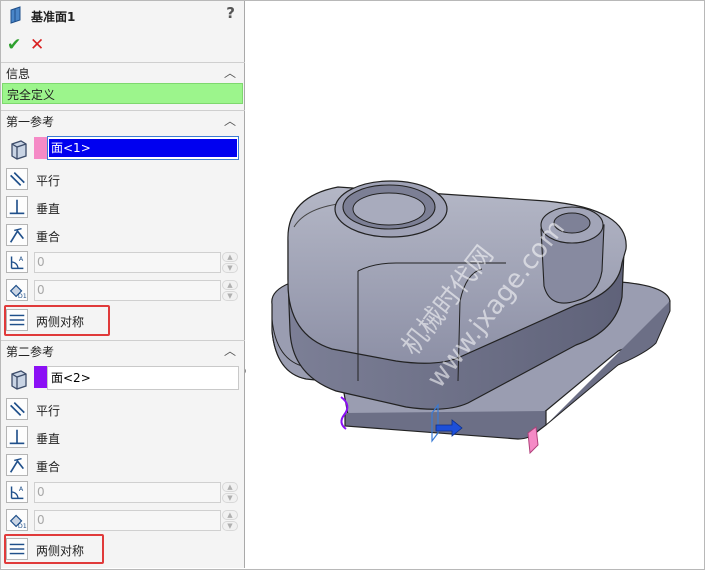 This screenshot has width=705, height=570. What do you see at coordinates (30, 352) in the screenshot?
I see `second-ref-title: 第二参考` at bounding box center [30, 352].